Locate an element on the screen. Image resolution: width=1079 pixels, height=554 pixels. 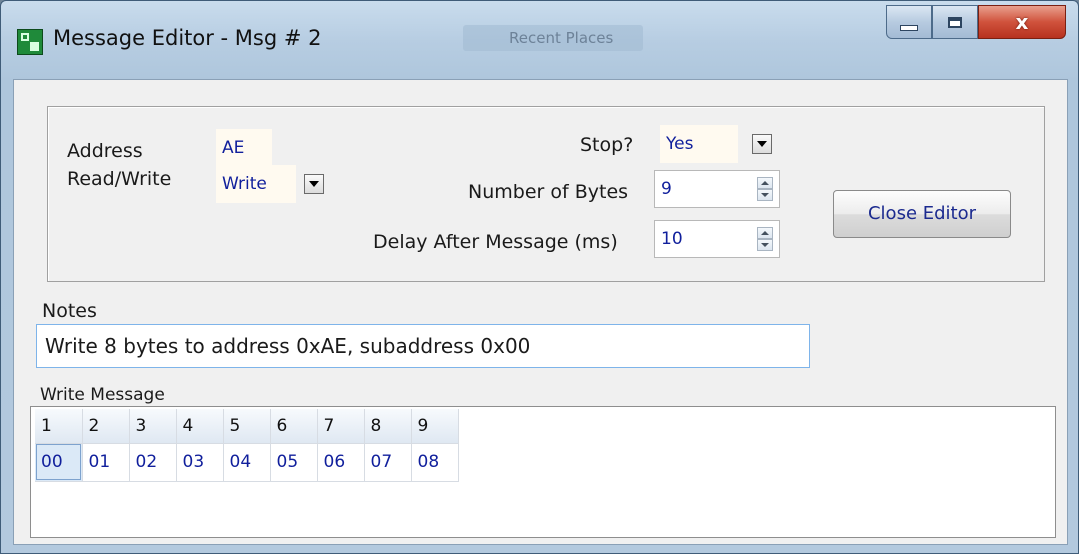
readwrite-label: Read/Write is located at coordinates (119, 179).